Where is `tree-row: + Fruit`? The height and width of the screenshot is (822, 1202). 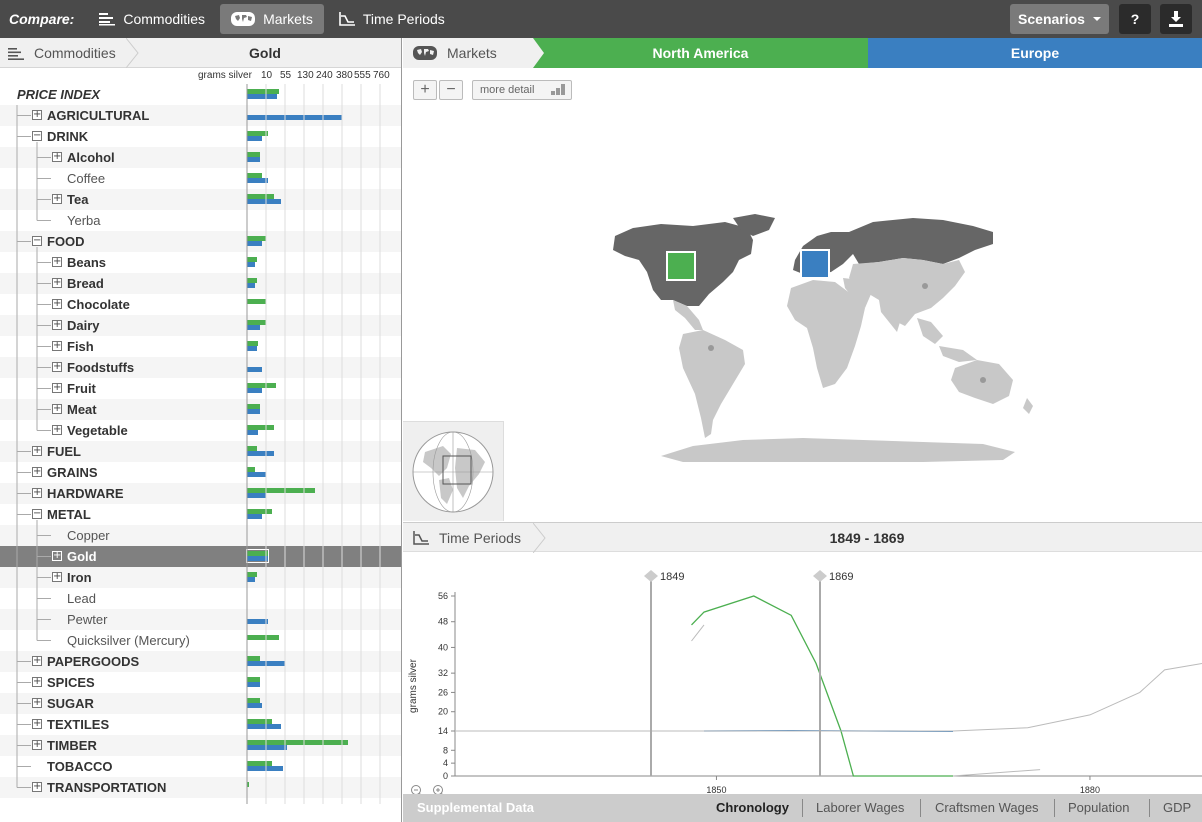
tree-row: + Fruit is located at coordinates (200, 388).